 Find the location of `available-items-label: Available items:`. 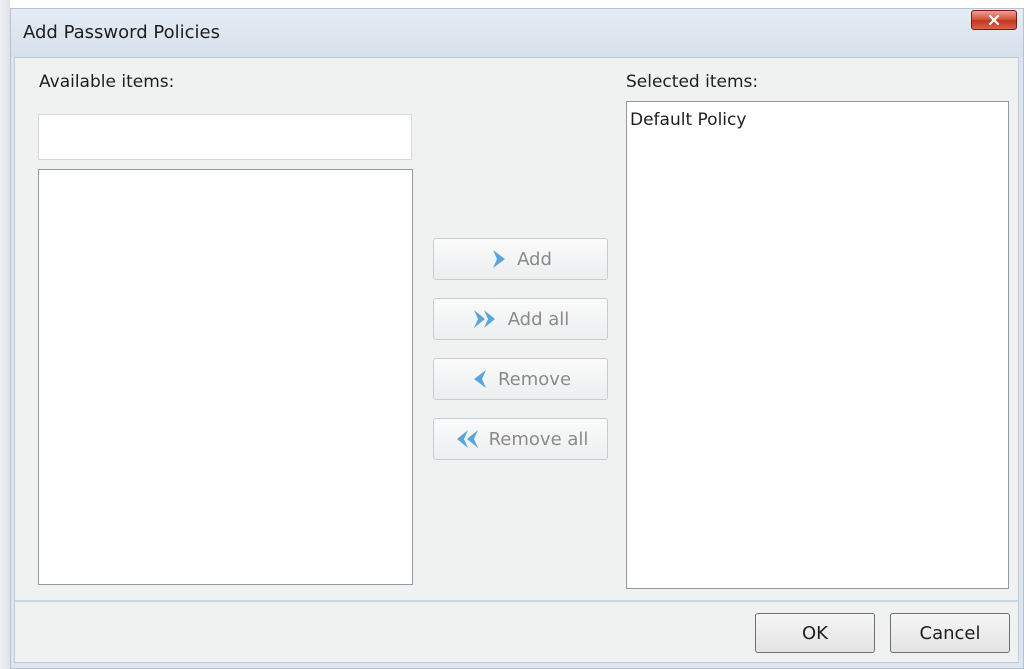

available-items-label: Available items: is located at coordinates (107, 82).